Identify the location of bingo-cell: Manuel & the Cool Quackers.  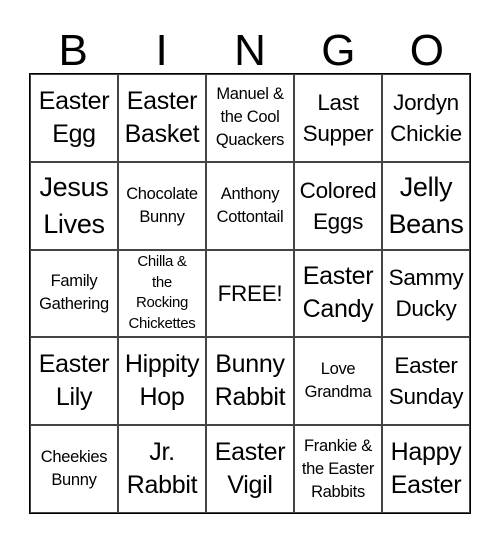
(250, 118).